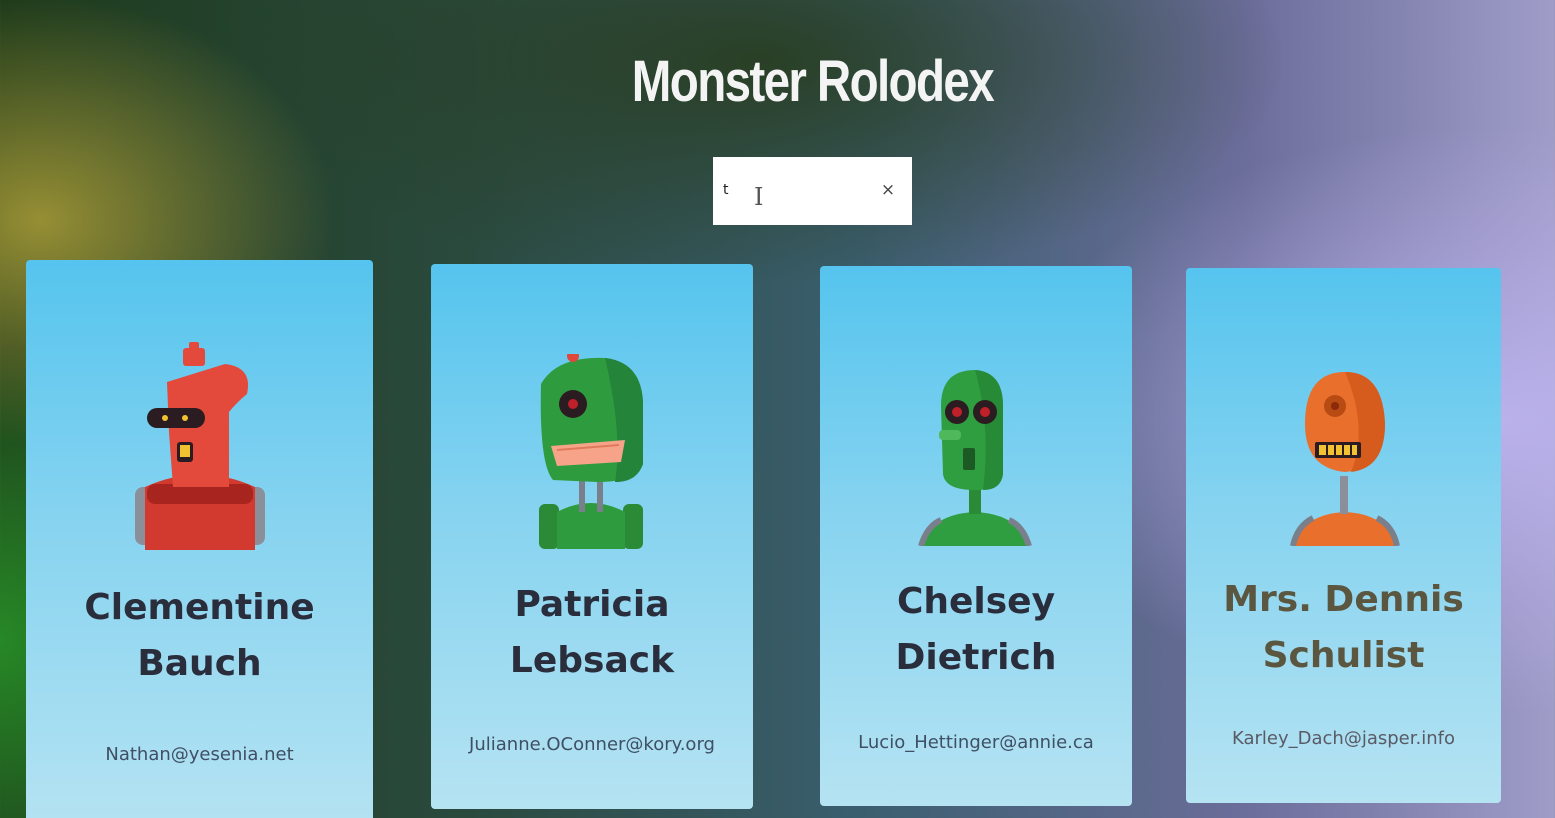 The image size is (1555, 818). What do you see at coordinates (798, 190) in the screenshot?
I see `search-input` at bounding box center [798, 190].